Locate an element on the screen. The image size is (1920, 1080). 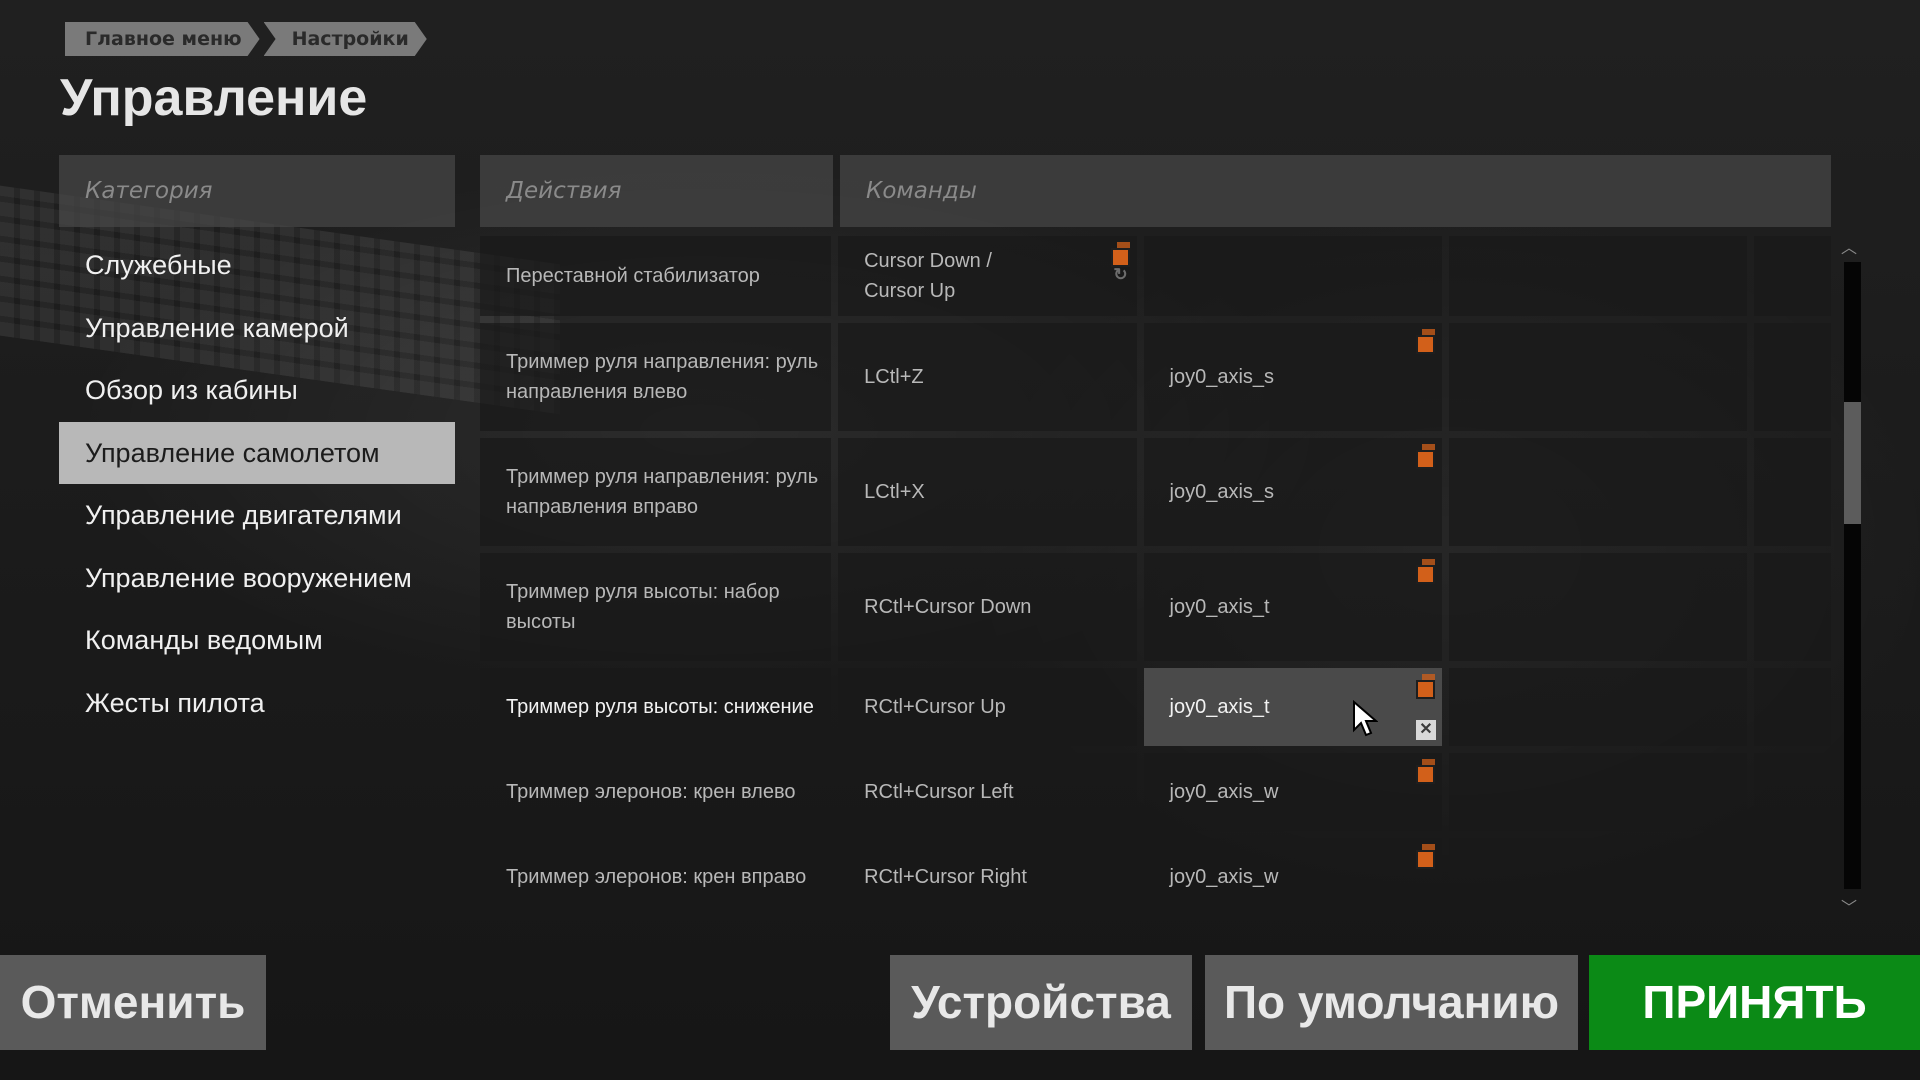
scroll-down-icon: ﹀ is located at coordinates (1849, 906).